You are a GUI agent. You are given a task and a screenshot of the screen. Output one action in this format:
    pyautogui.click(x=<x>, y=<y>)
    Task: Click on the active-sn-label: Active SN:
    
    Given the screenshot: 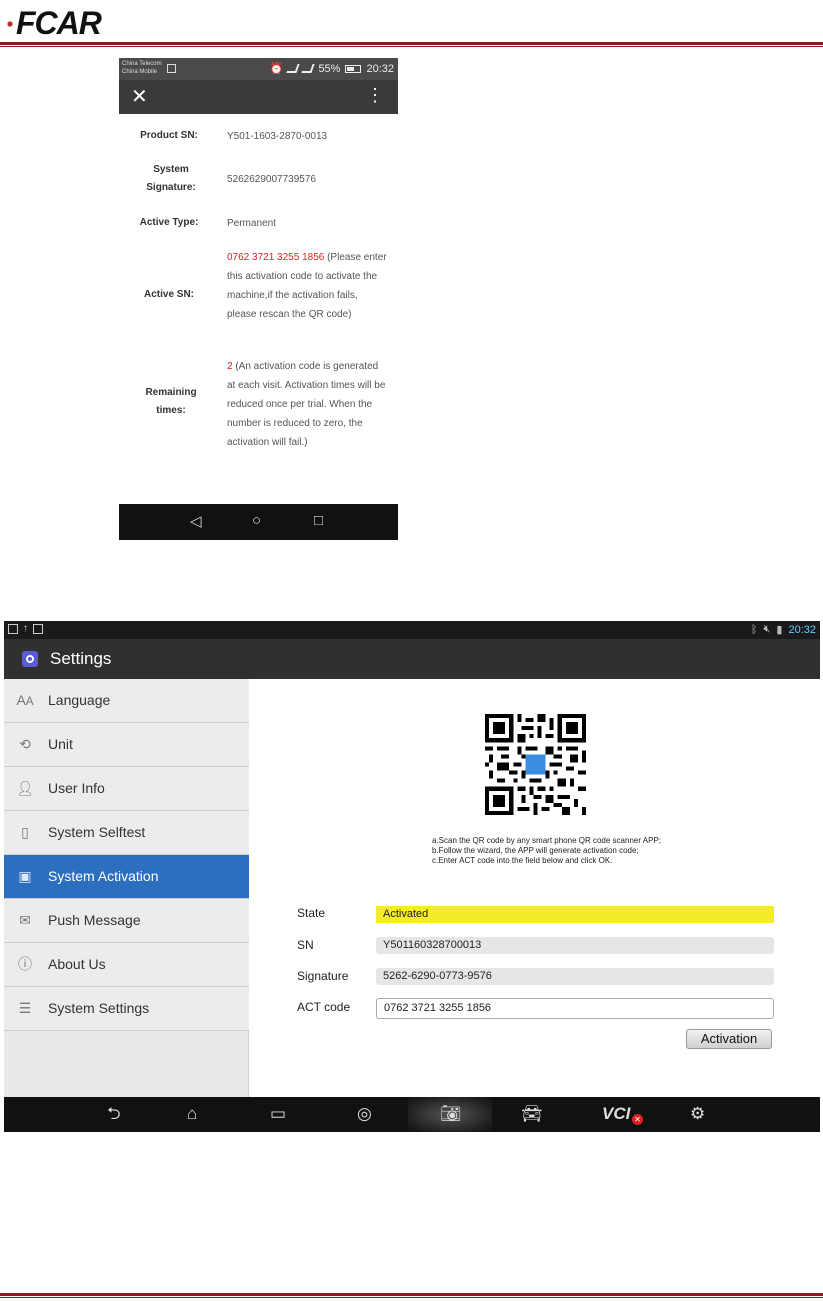 What is the action you would take?
    pyautogui.click(x=168, y=294)
    